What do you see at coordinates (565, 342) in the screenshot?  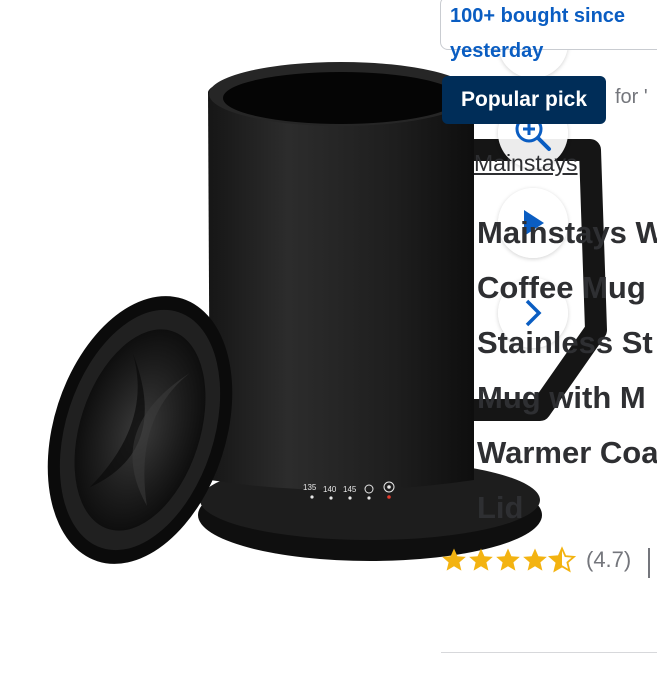 I see `product-title-line: Stainless St` at bounding box center [565, 342].